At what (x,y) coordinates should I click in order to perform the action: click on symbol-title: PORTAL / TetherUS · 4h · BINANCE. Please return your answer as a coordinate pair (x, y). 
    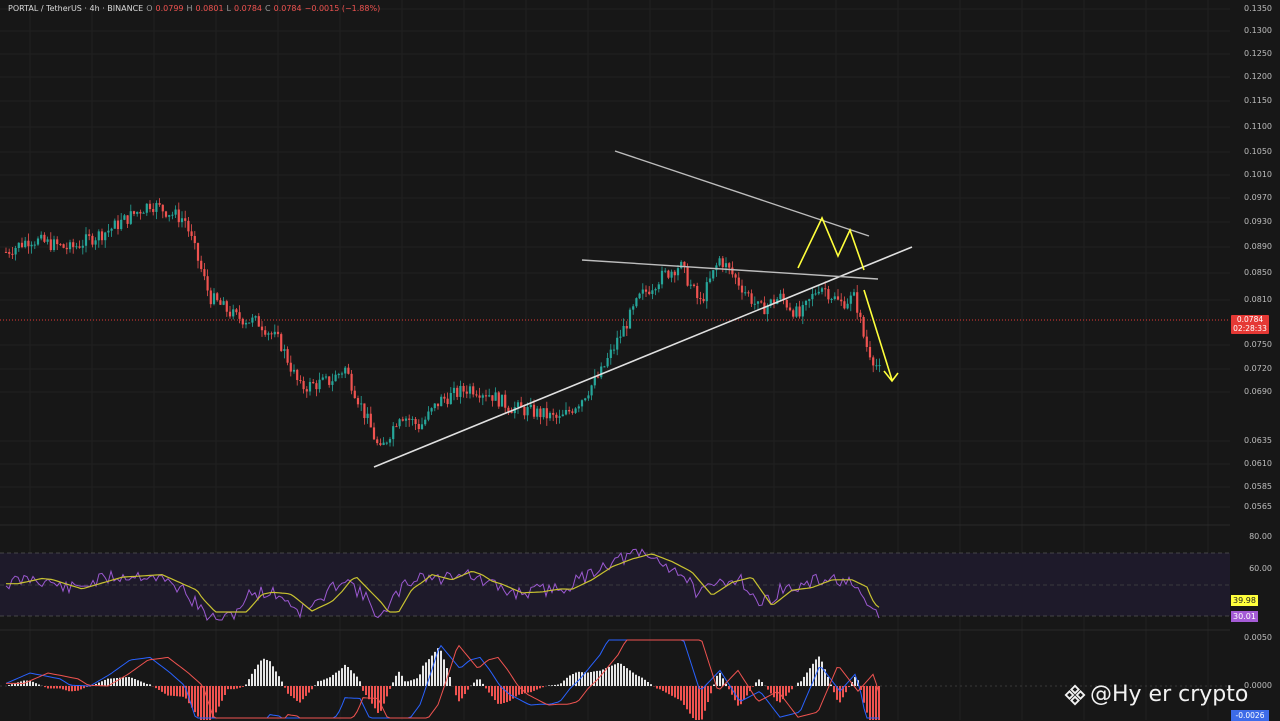
    Looking at the image, I should click on (75, 8).